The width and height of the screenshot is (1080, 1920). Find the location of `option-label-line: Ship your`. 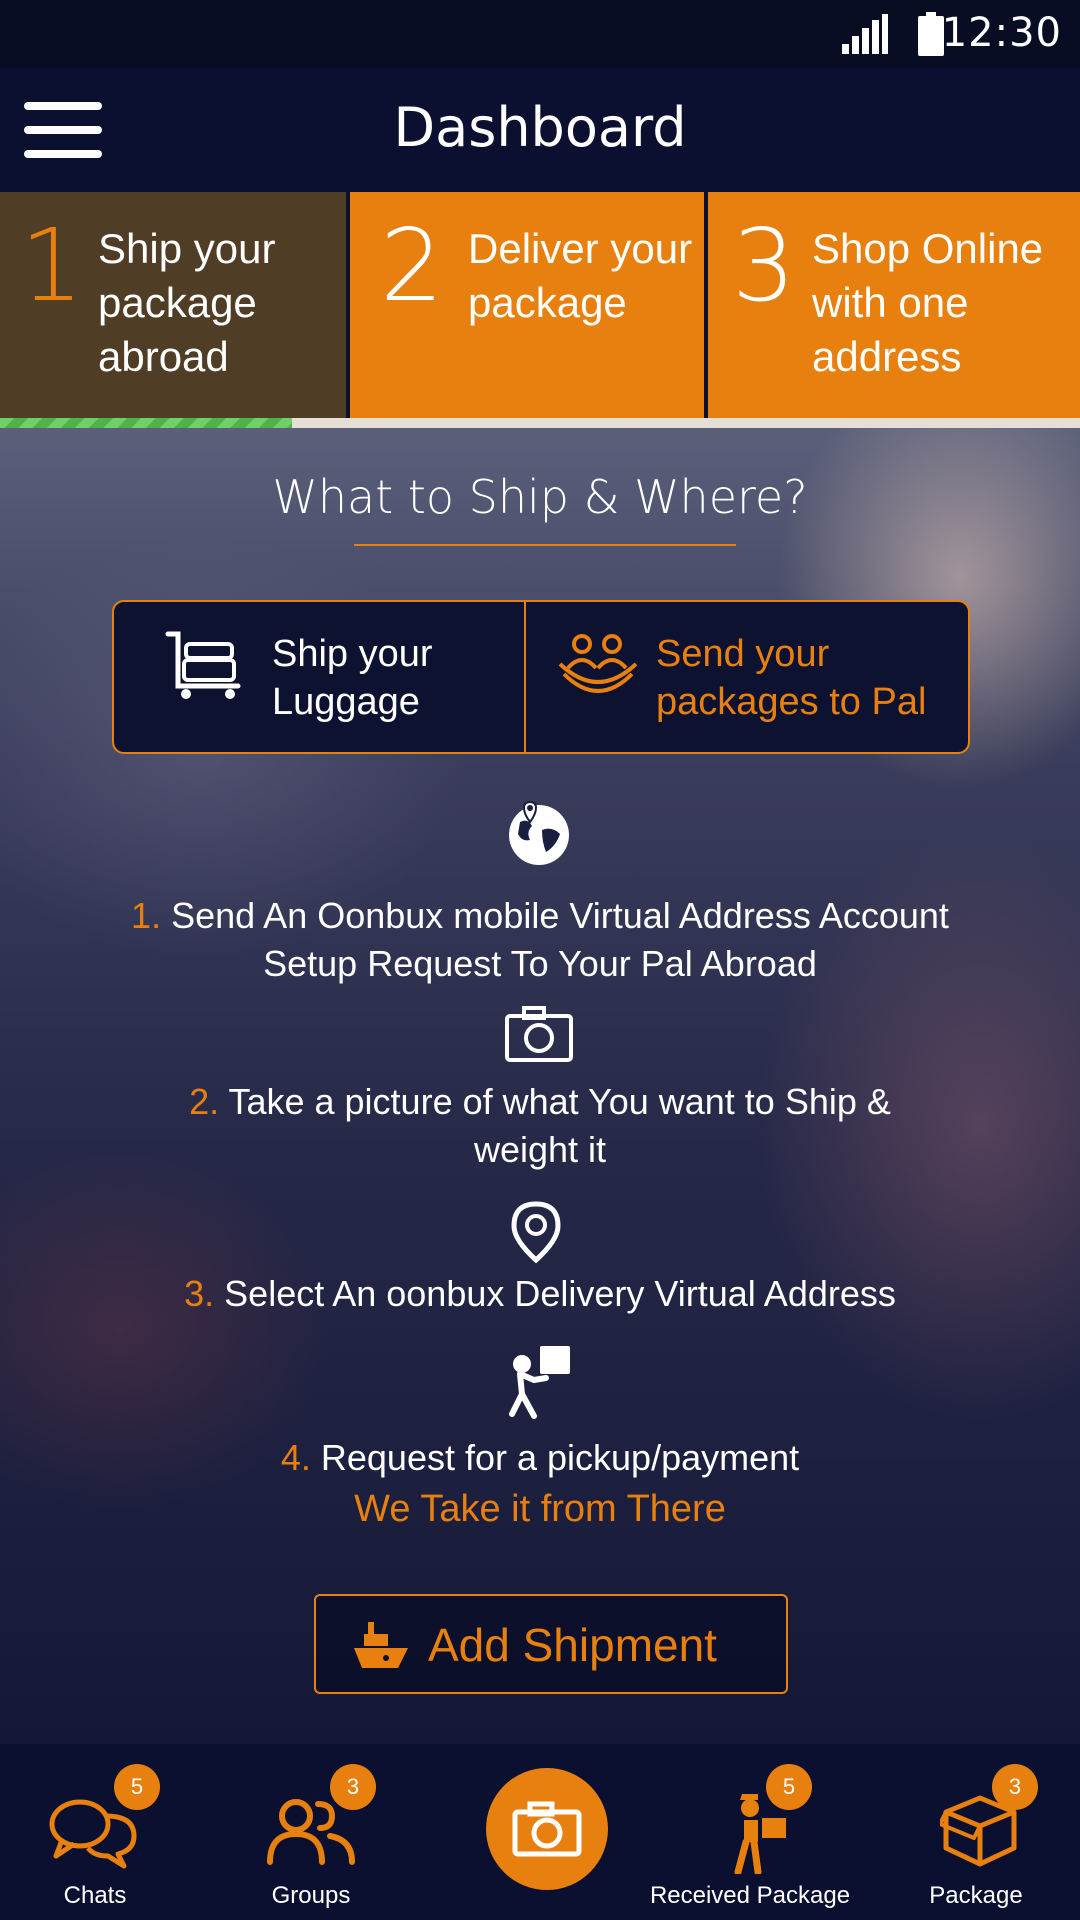

option-label-line: Ship your is located at coordinates (352, 654).